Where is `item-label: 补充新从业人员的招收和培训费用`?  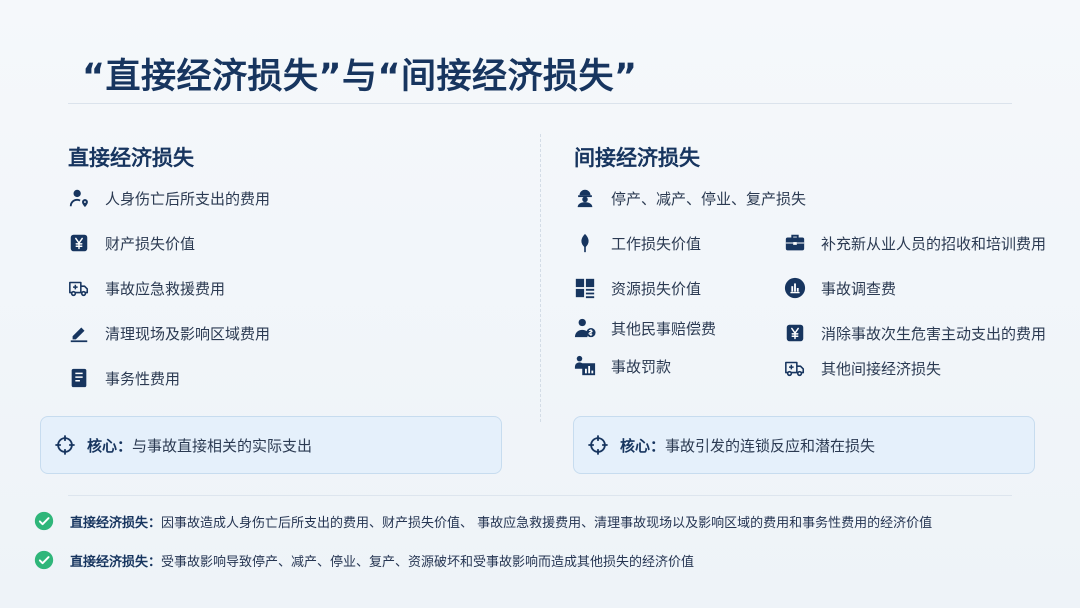
item-label: 补充新从业人员的招收和培训费用 is located at coordinates (934, 243).